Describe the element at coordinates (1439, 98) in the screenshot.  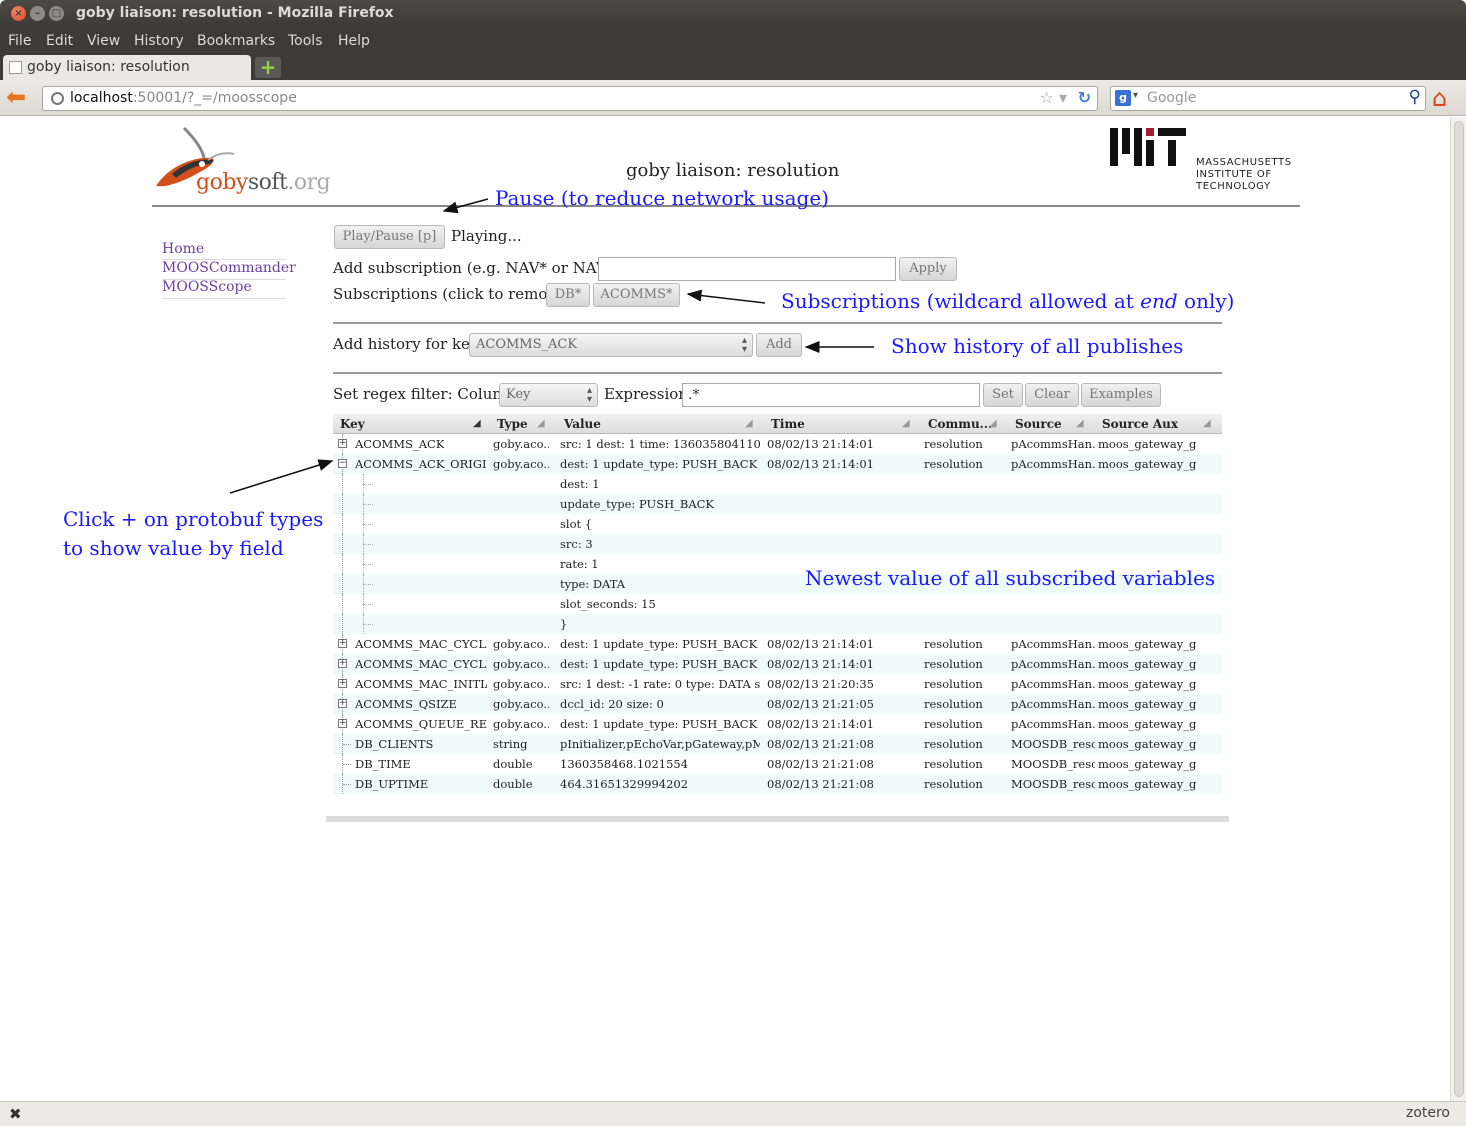
I see `home-icon: ⌂` at that location.